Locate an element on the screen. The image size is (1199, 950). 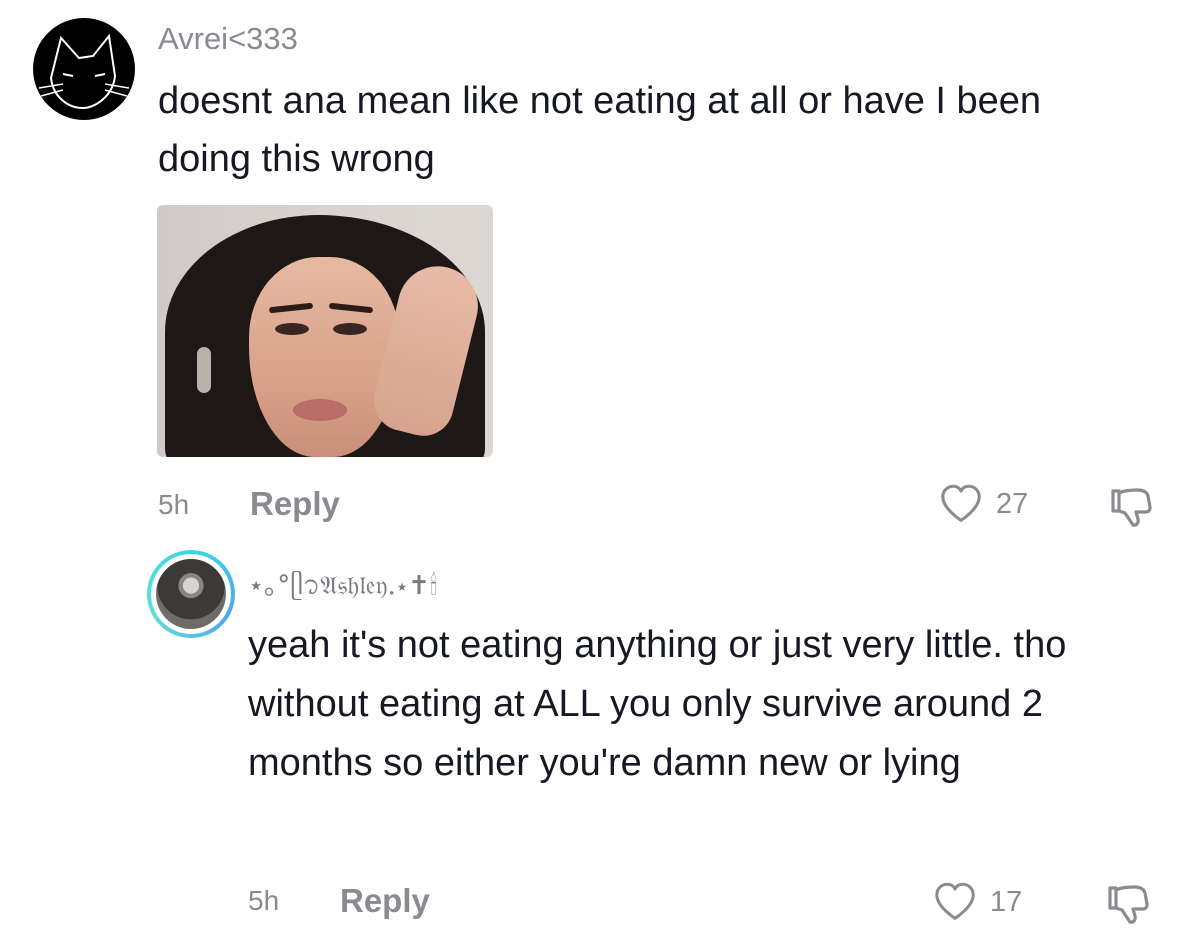
cat-icon is located at coordinates (84, 71).